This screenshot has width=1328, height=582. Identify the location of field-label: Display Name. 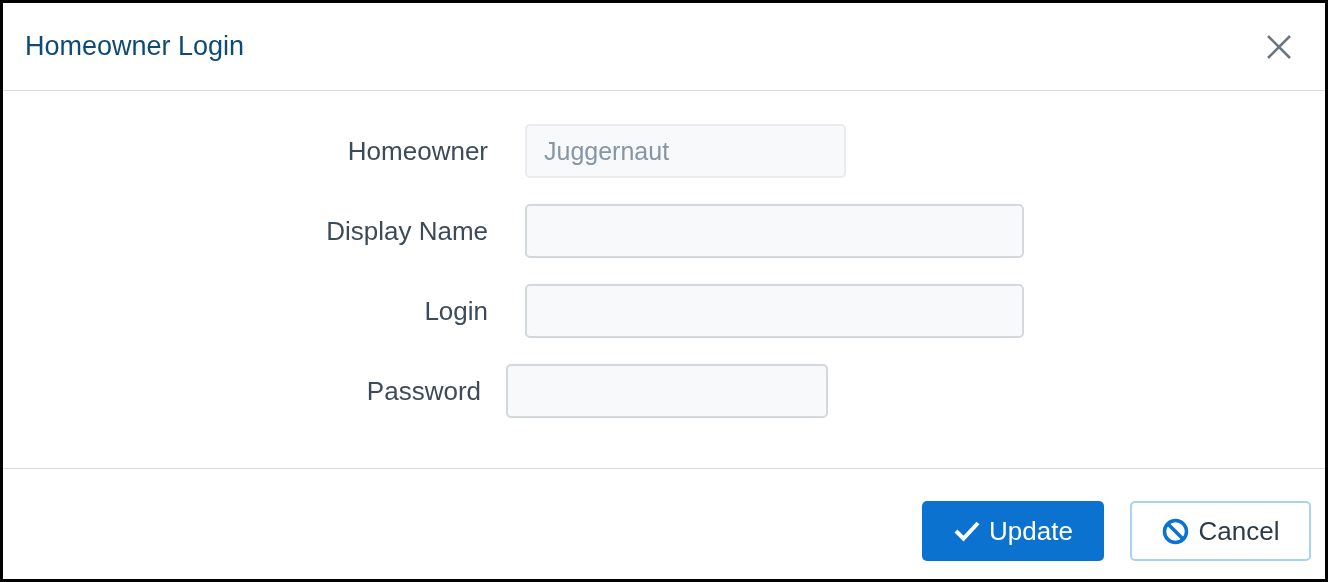
(406, 231).